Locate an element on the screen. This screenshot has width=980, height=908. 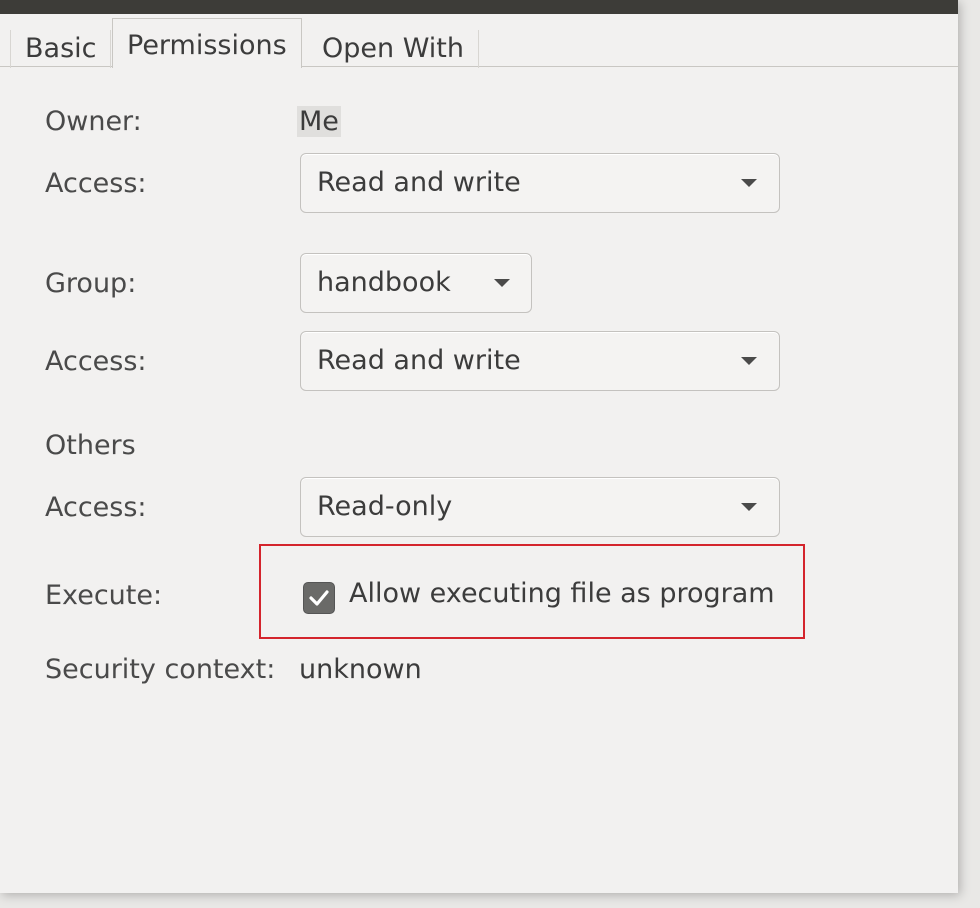
owner-access-dropdown: Read and write is located at coordinates (540, 183).